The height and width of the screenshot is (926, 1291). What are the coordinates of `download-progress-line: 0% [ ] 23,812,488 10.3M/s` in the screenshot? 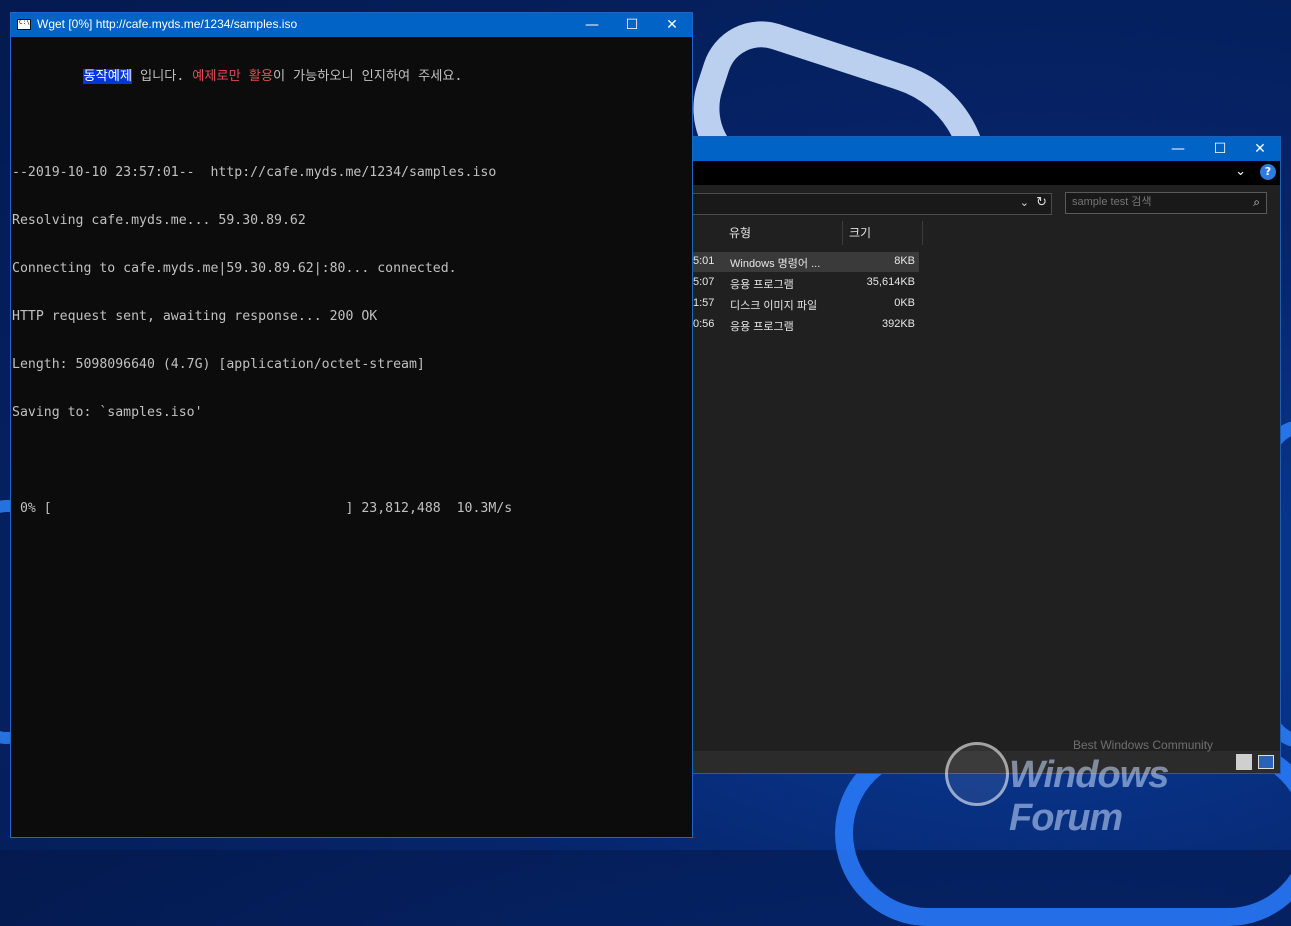 It's located at (262, 508).